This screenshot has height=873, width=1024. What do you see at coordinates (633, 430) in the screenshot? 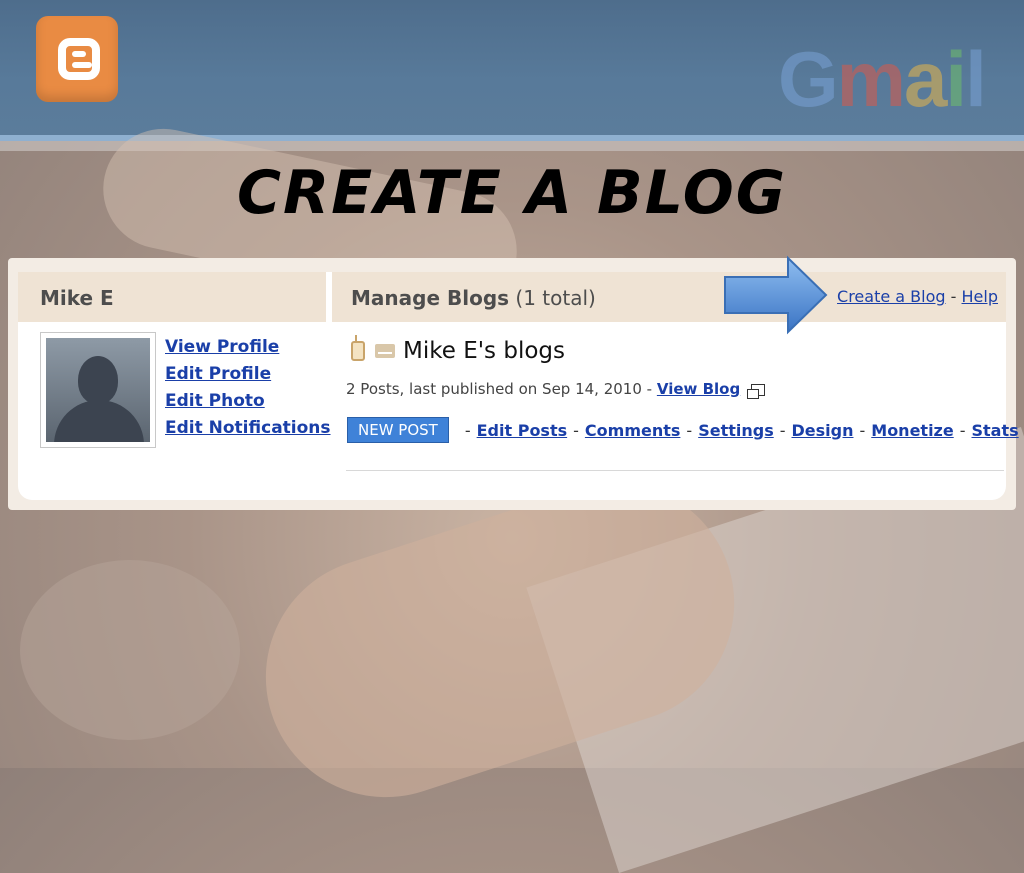
I see `comments-link: Comments` at bounding box center [633, 430].